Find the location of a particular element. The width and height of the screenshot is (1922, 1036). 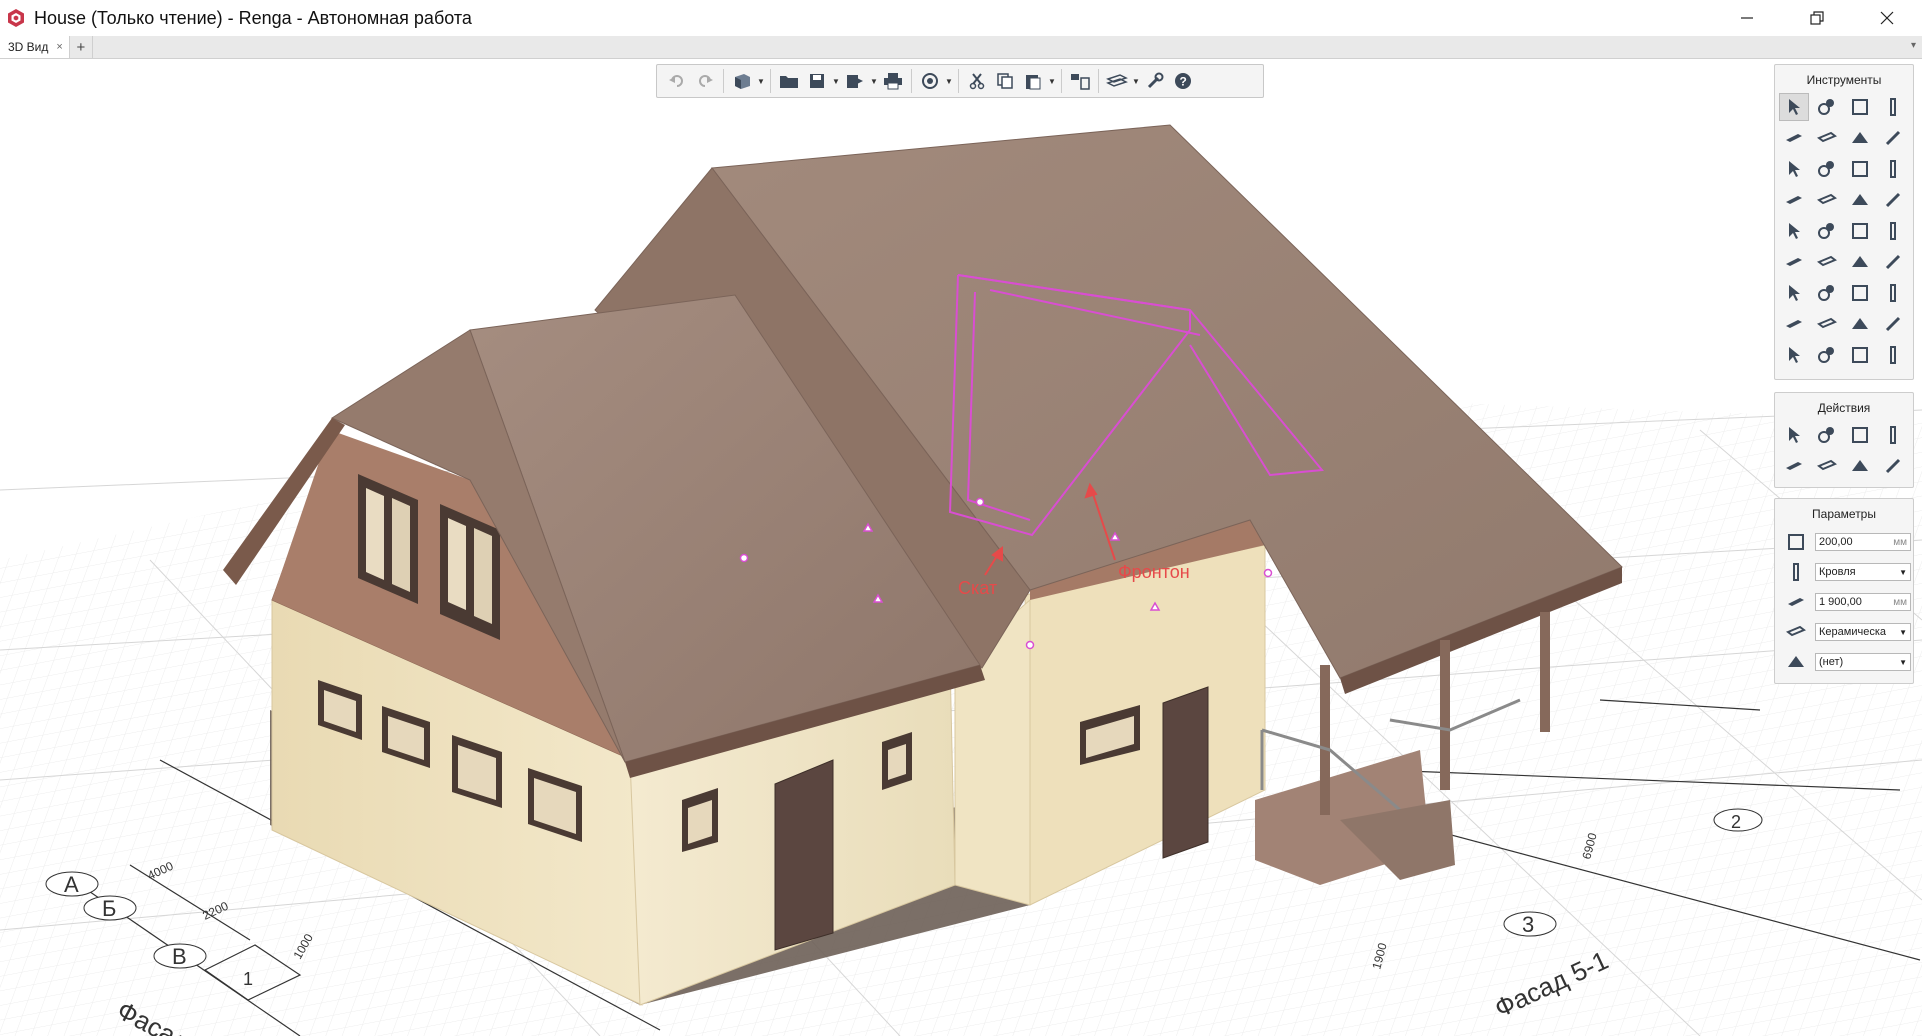

rotate-tool-button is located at coordinates (1794, 466).